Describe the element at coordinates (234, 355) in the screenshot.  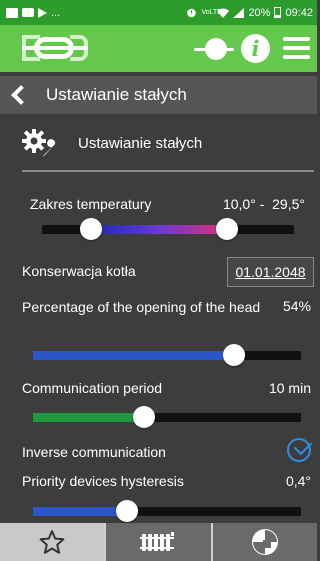
I see `head-opening-thumb` at that location.